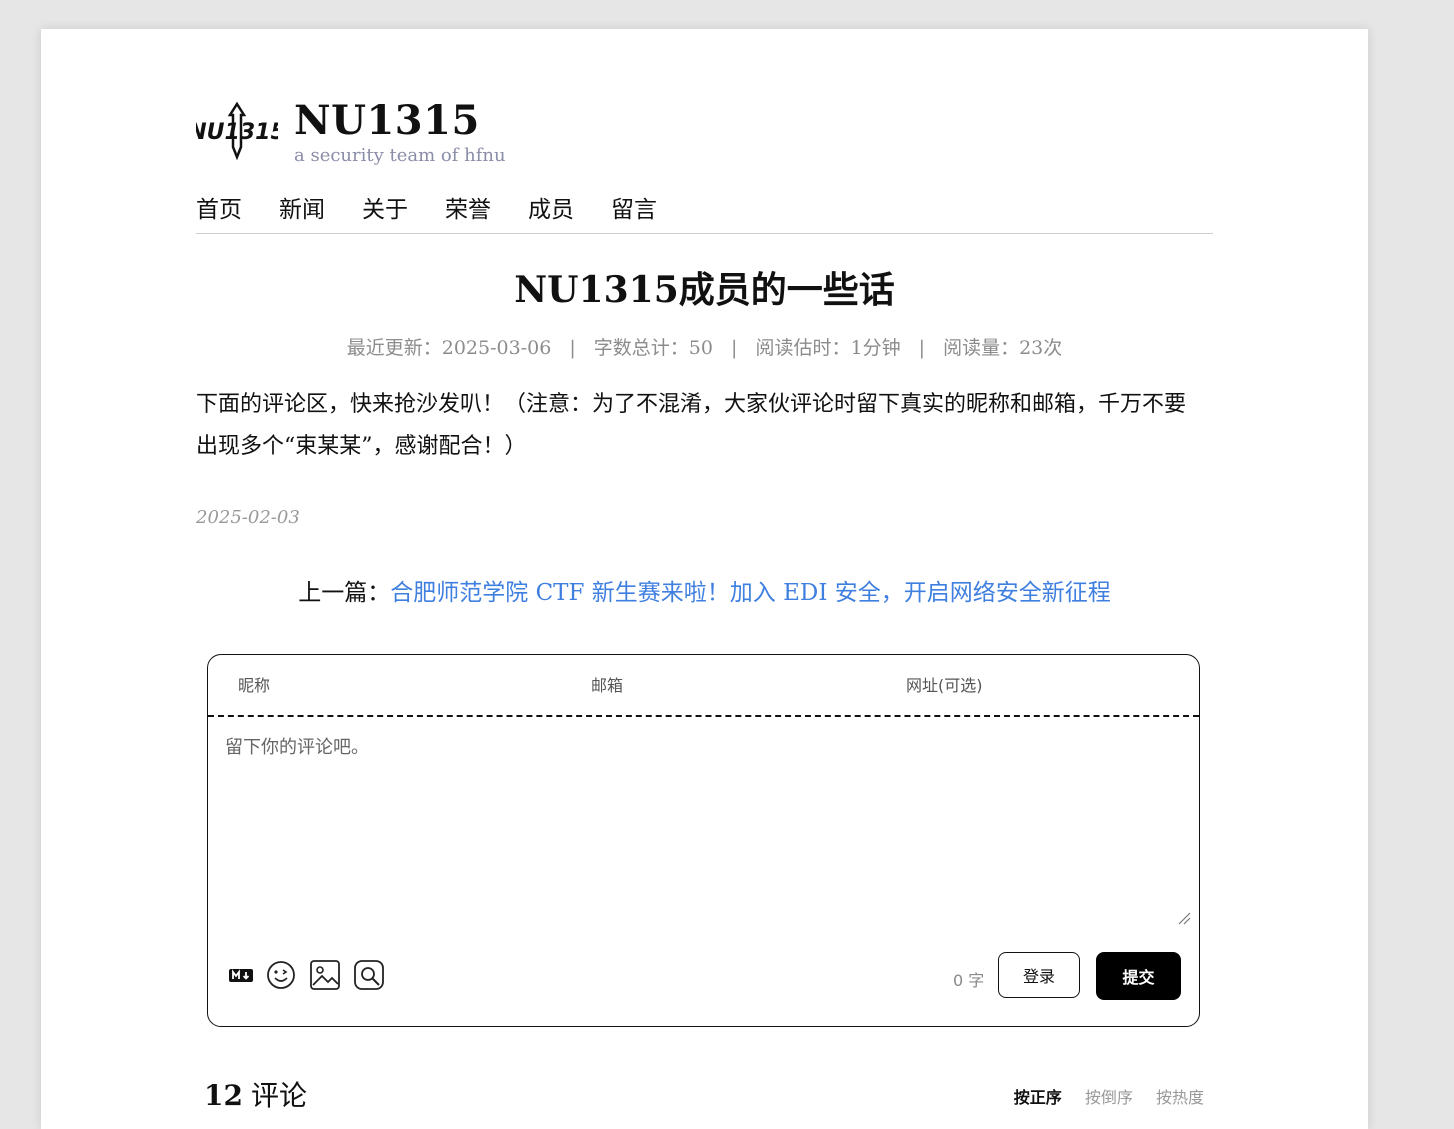 This screenshot has height=1129, width=1454. What do you see at coordinates (399, 685) in the screenshot?
I see `nickname-input` at bounding box center [399, 685].